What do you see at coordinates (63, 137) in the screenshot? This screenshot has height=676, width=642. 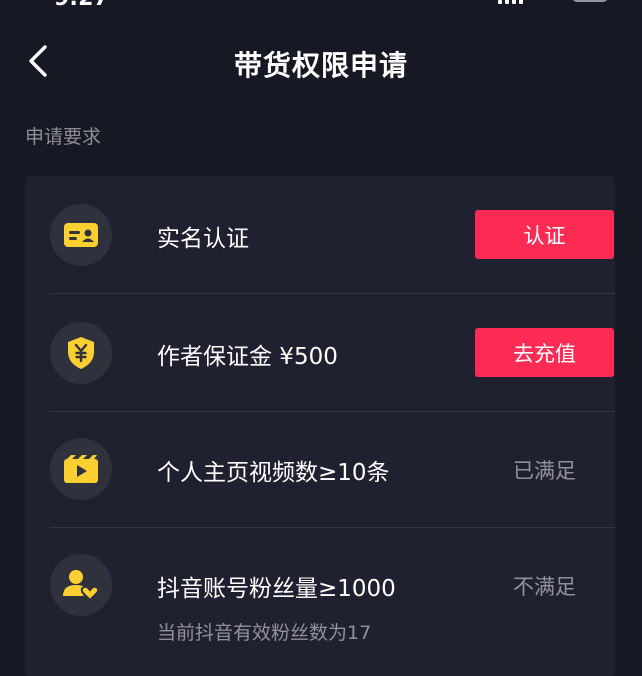 I see `section-label: 申请要求` at bounding box center [63, 137].